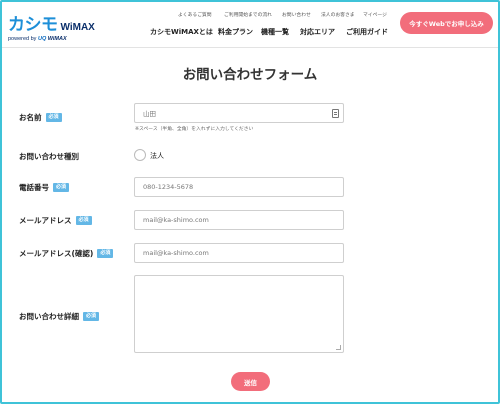  Describe the element at coordinates (201, 14) in the screenshot. I see `util-link-faq: よくあるご質問` at that location.